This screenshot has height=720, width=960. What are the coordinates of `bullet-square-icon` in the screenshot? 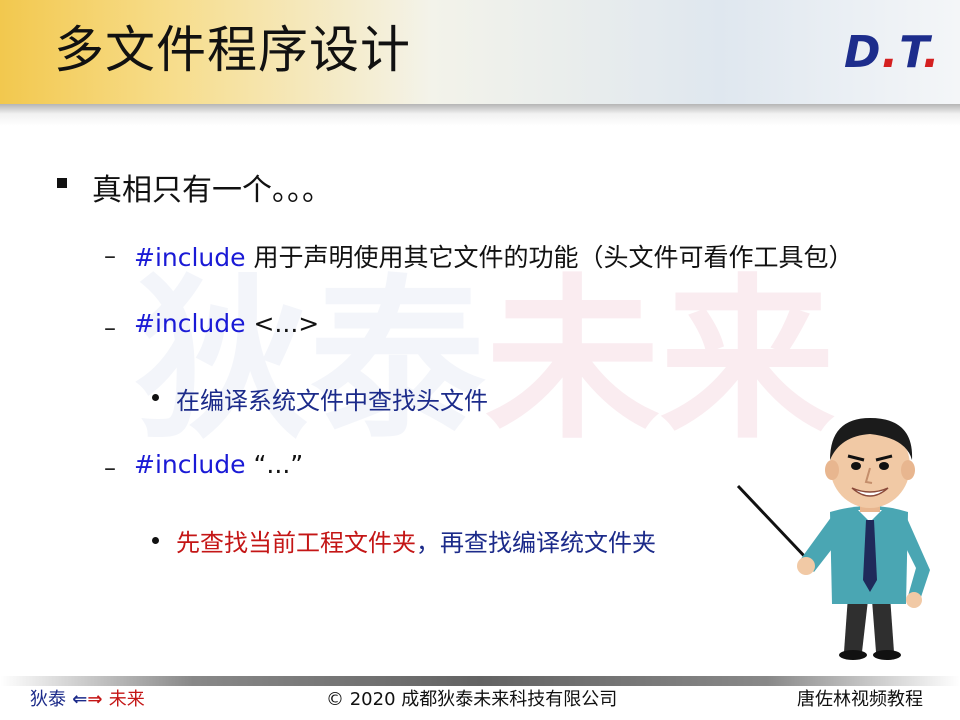 It's located at (62, 183).